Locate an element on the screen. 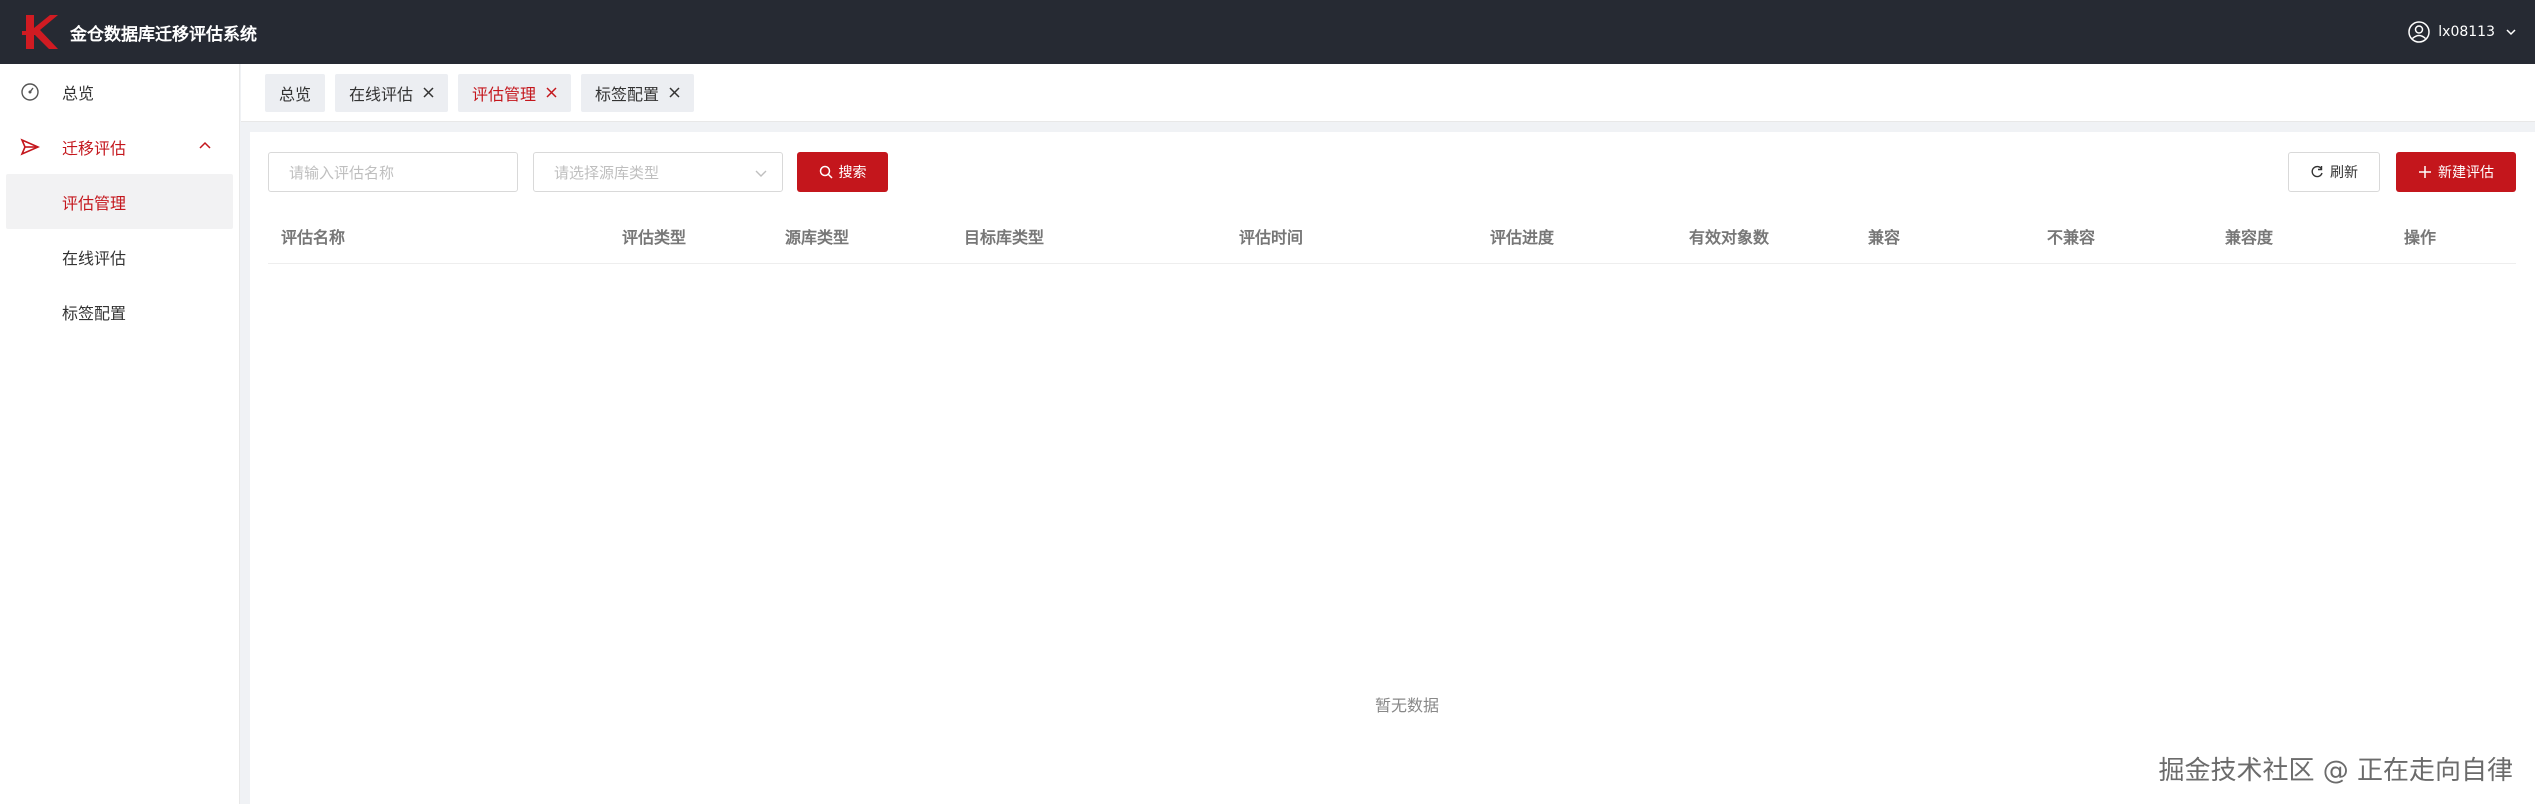  column-header: 评估名称 is located at coordinates (313, 237).